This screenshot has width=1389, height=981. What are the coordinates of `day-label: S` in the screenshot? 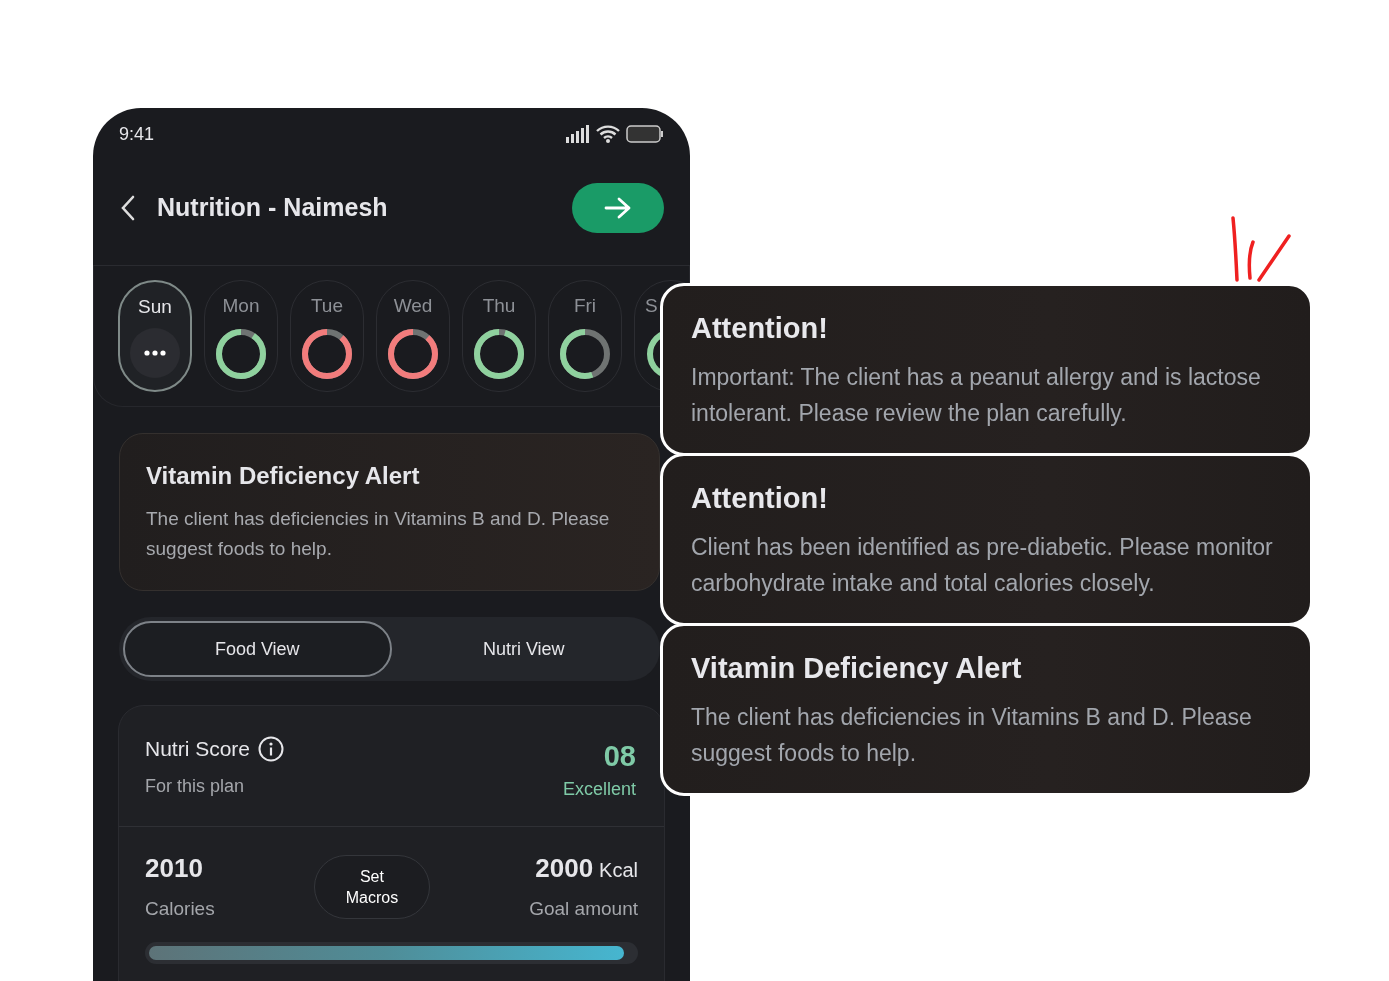 It's located at (651, 306).